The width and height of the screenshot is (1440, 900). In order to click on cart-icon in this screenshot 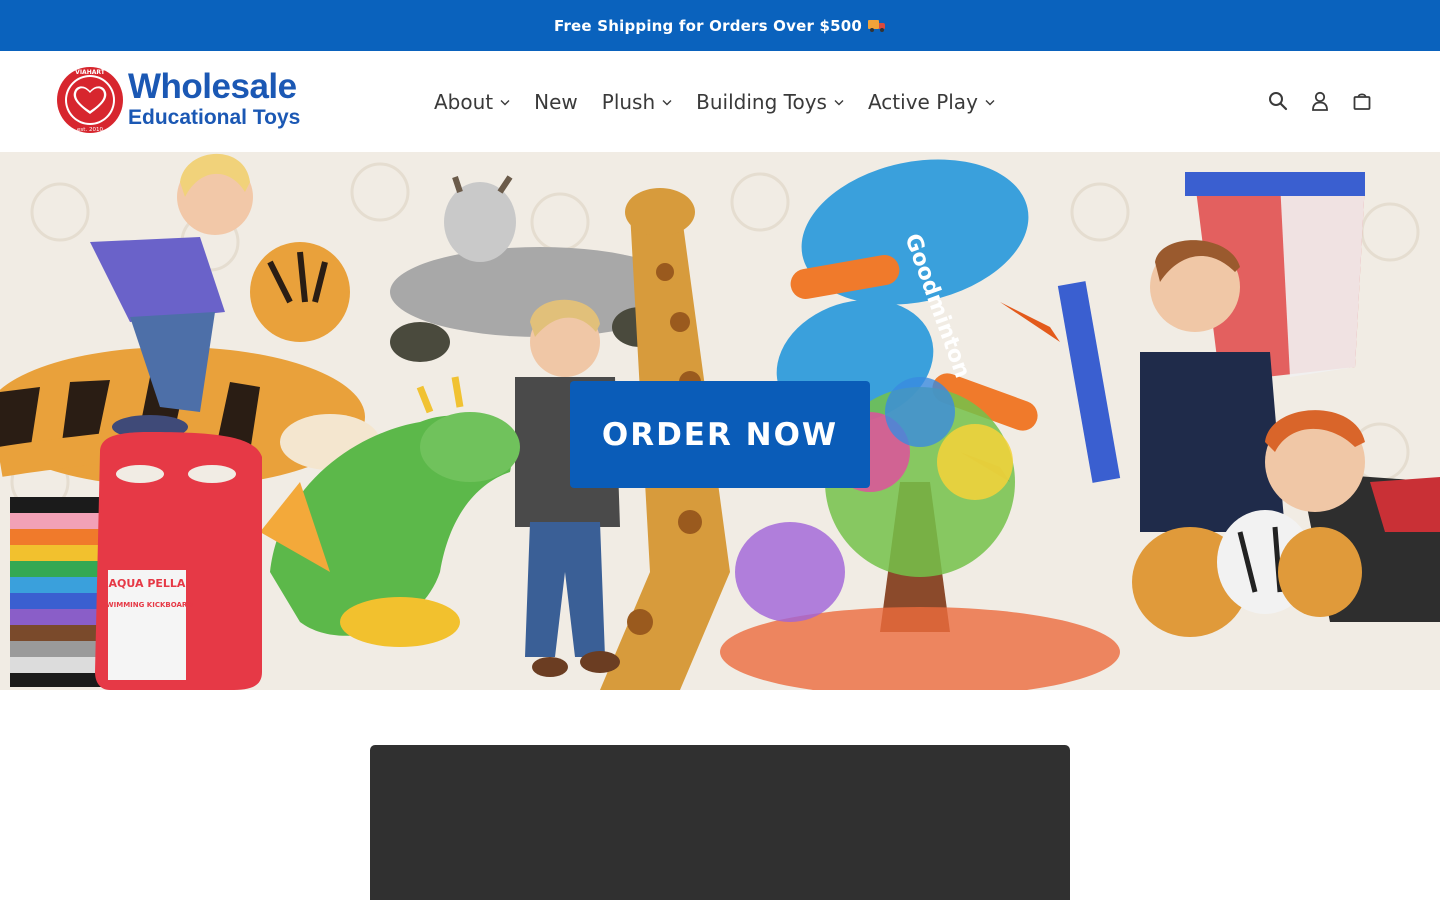, I will do `click(1362, 101)`.